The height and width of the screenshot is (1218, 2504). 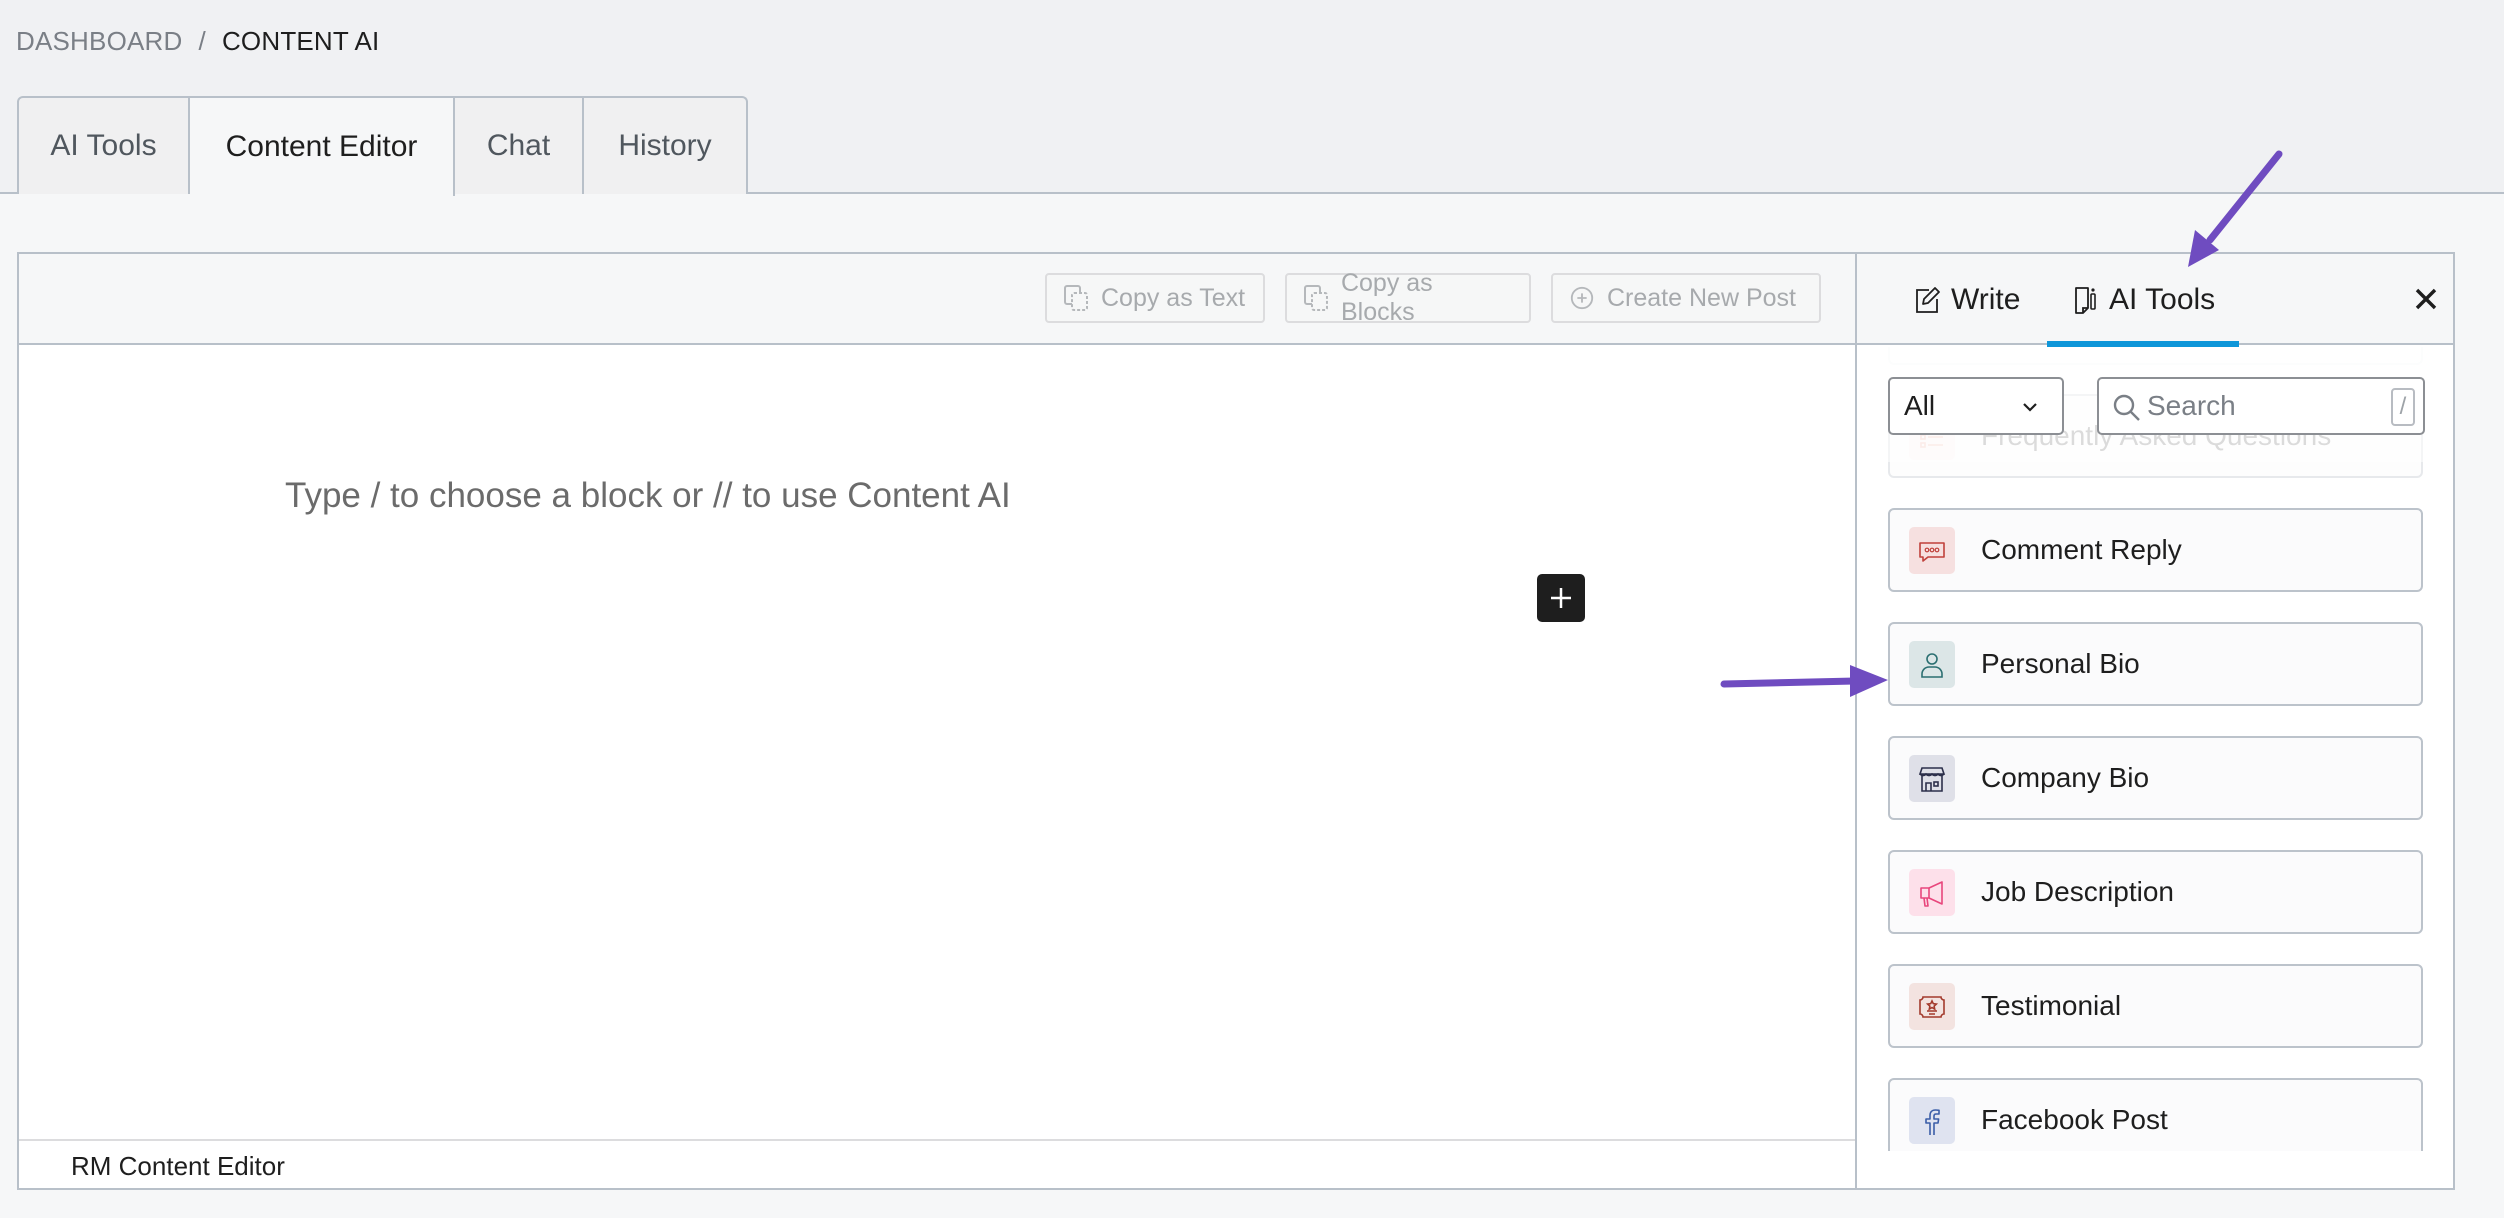 I want to click on tool-item-company-bio: Company Bio, so click(x=2155, y=778).